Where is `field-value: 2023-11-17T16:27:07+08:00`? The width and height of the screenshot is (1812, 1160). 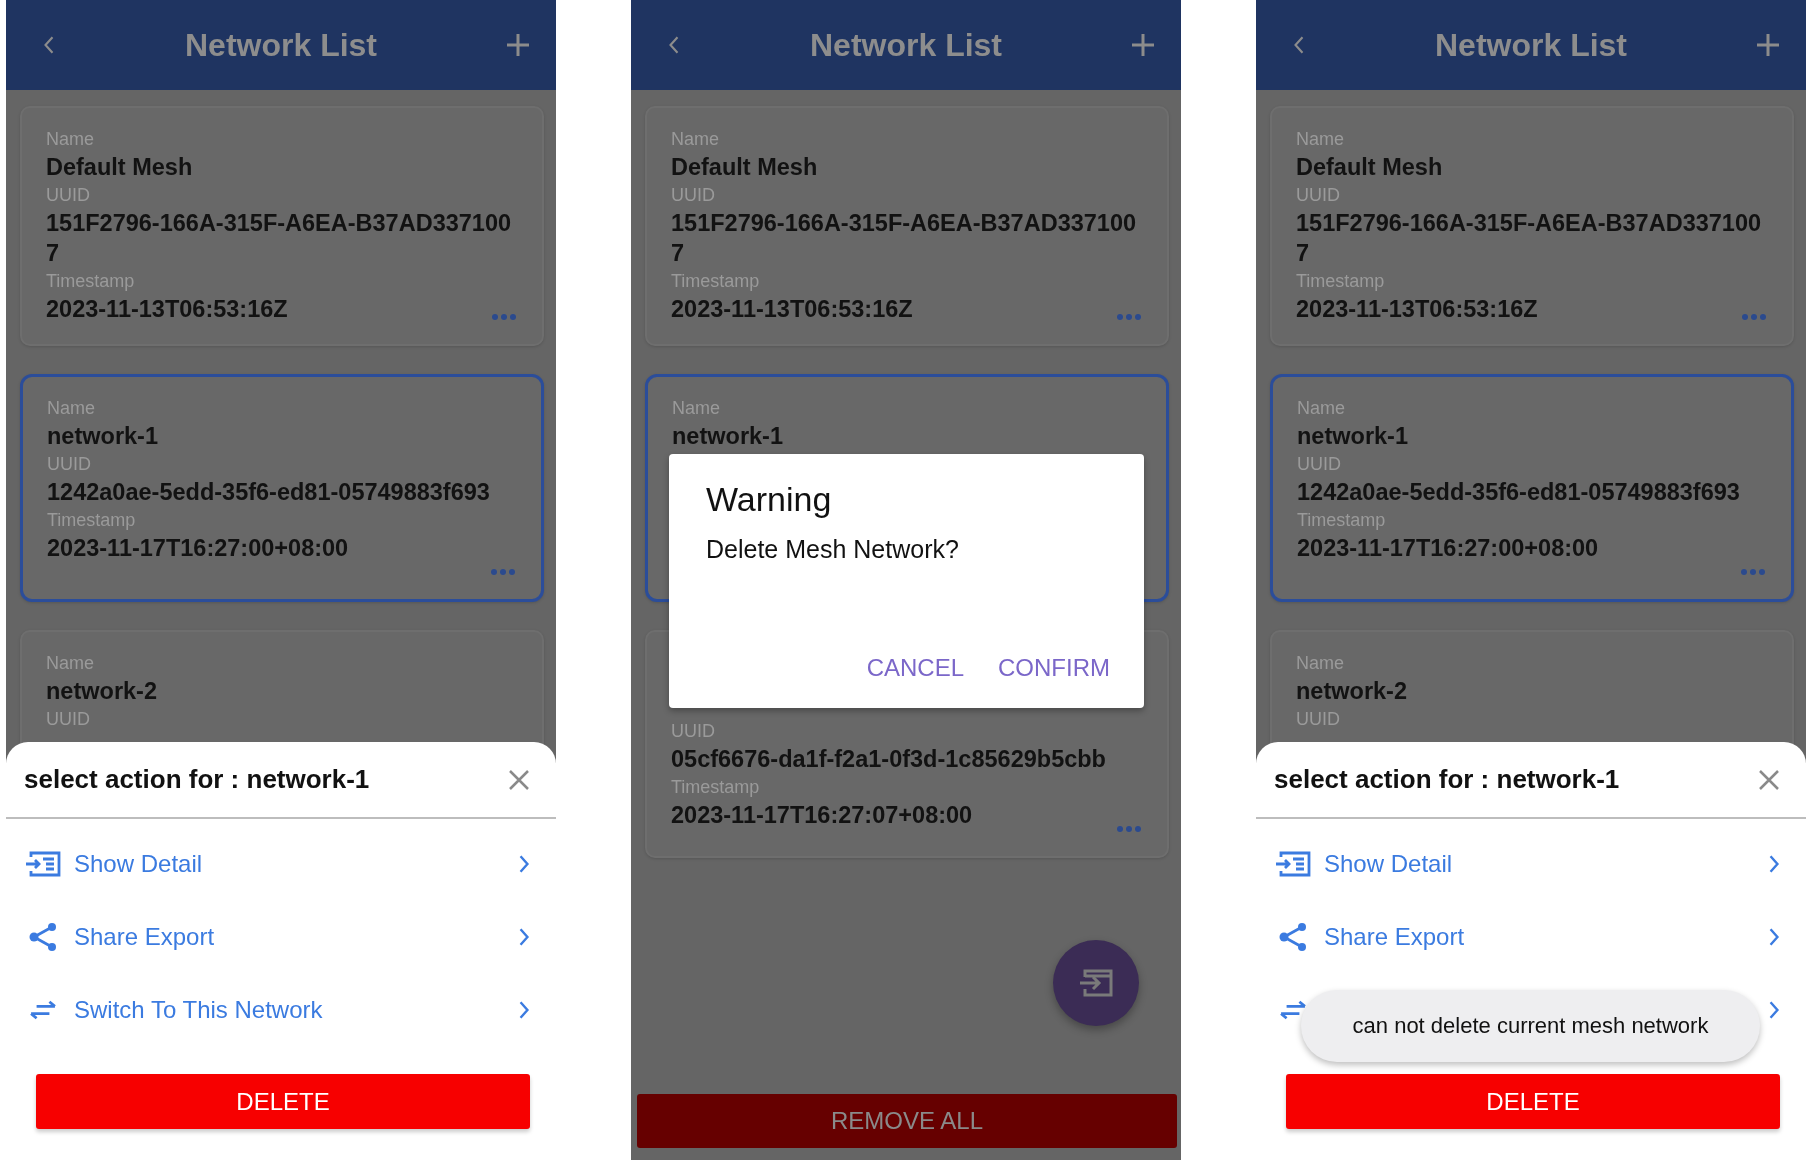 field-value: 2023-11-17T16:27:07+08:00 is located at coordinates (822, 815).